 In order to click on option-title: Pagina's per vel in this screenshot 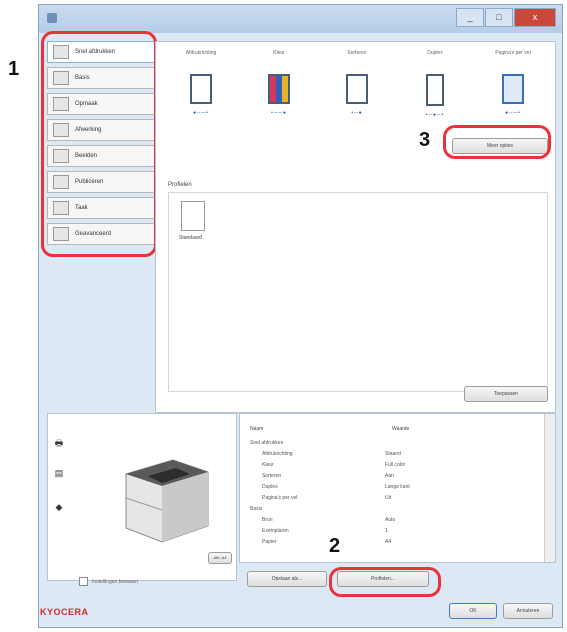, I will do `click(513, 53)`.